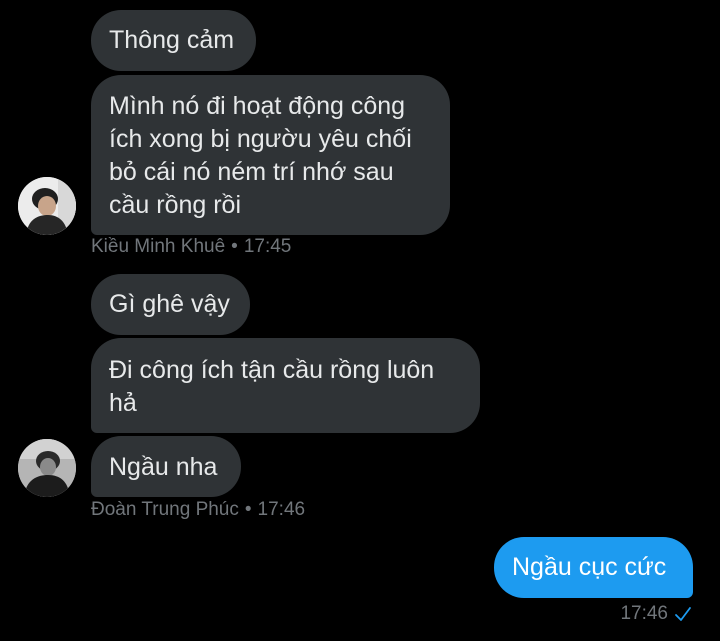 The height and width of the screenshot is (641, 720). Describe the element at coordinates (175, 205) in the screenshot. I see `message-line: cầu rồng rồi` at that location.